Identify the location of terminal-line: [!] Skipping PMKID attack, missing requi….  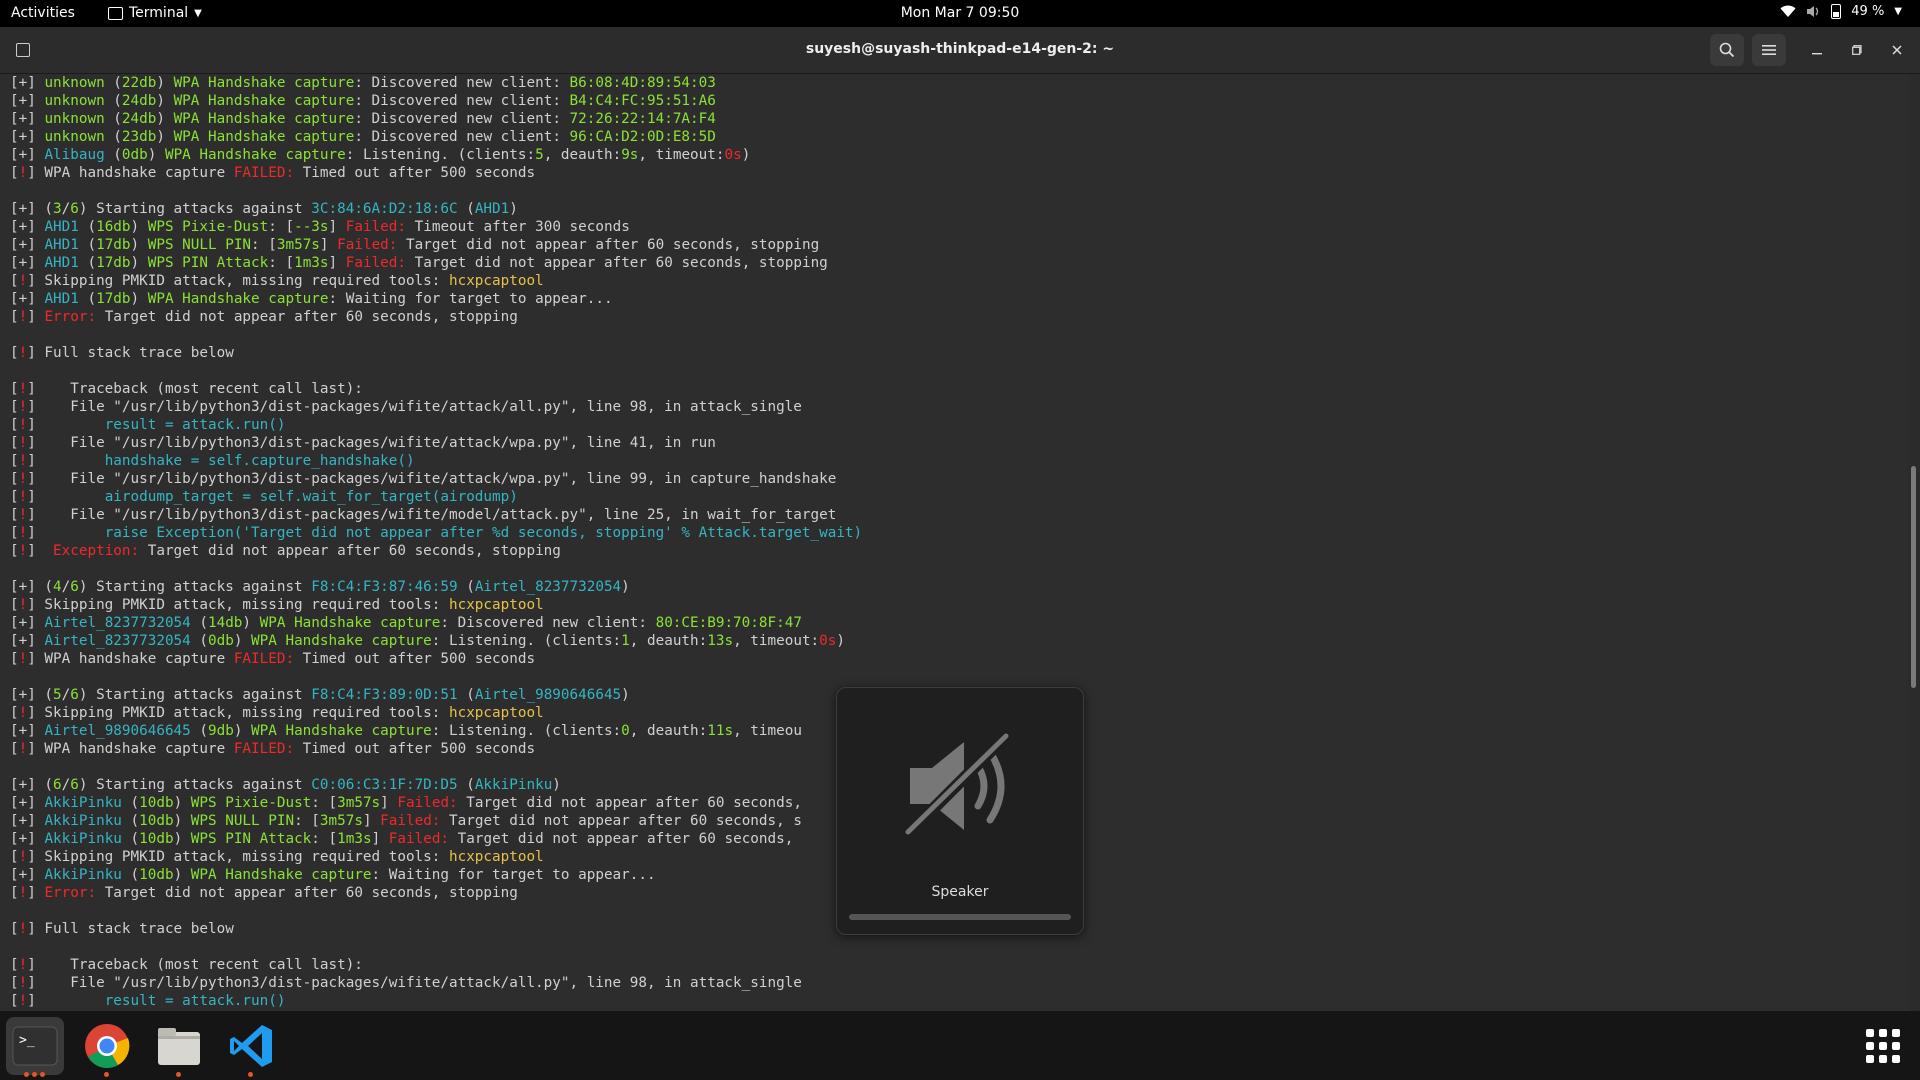
(959, 281).